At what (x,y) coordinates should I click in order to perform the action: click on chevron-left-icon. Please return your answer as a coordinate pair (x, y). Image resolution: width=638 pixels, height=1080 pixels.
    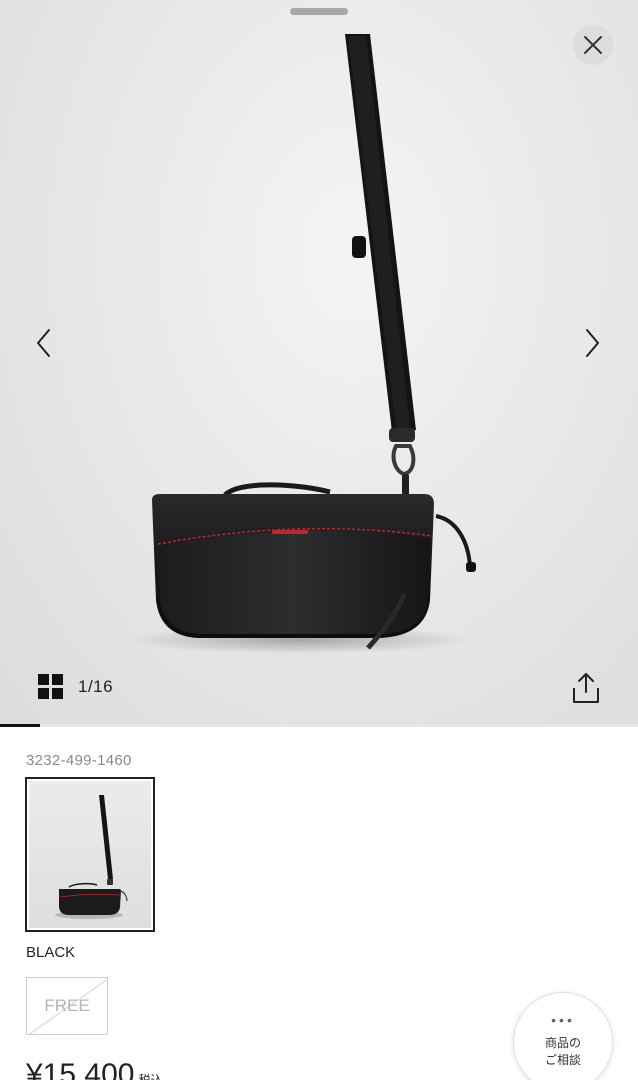
    Looking at the image, I should click on (43, 343).